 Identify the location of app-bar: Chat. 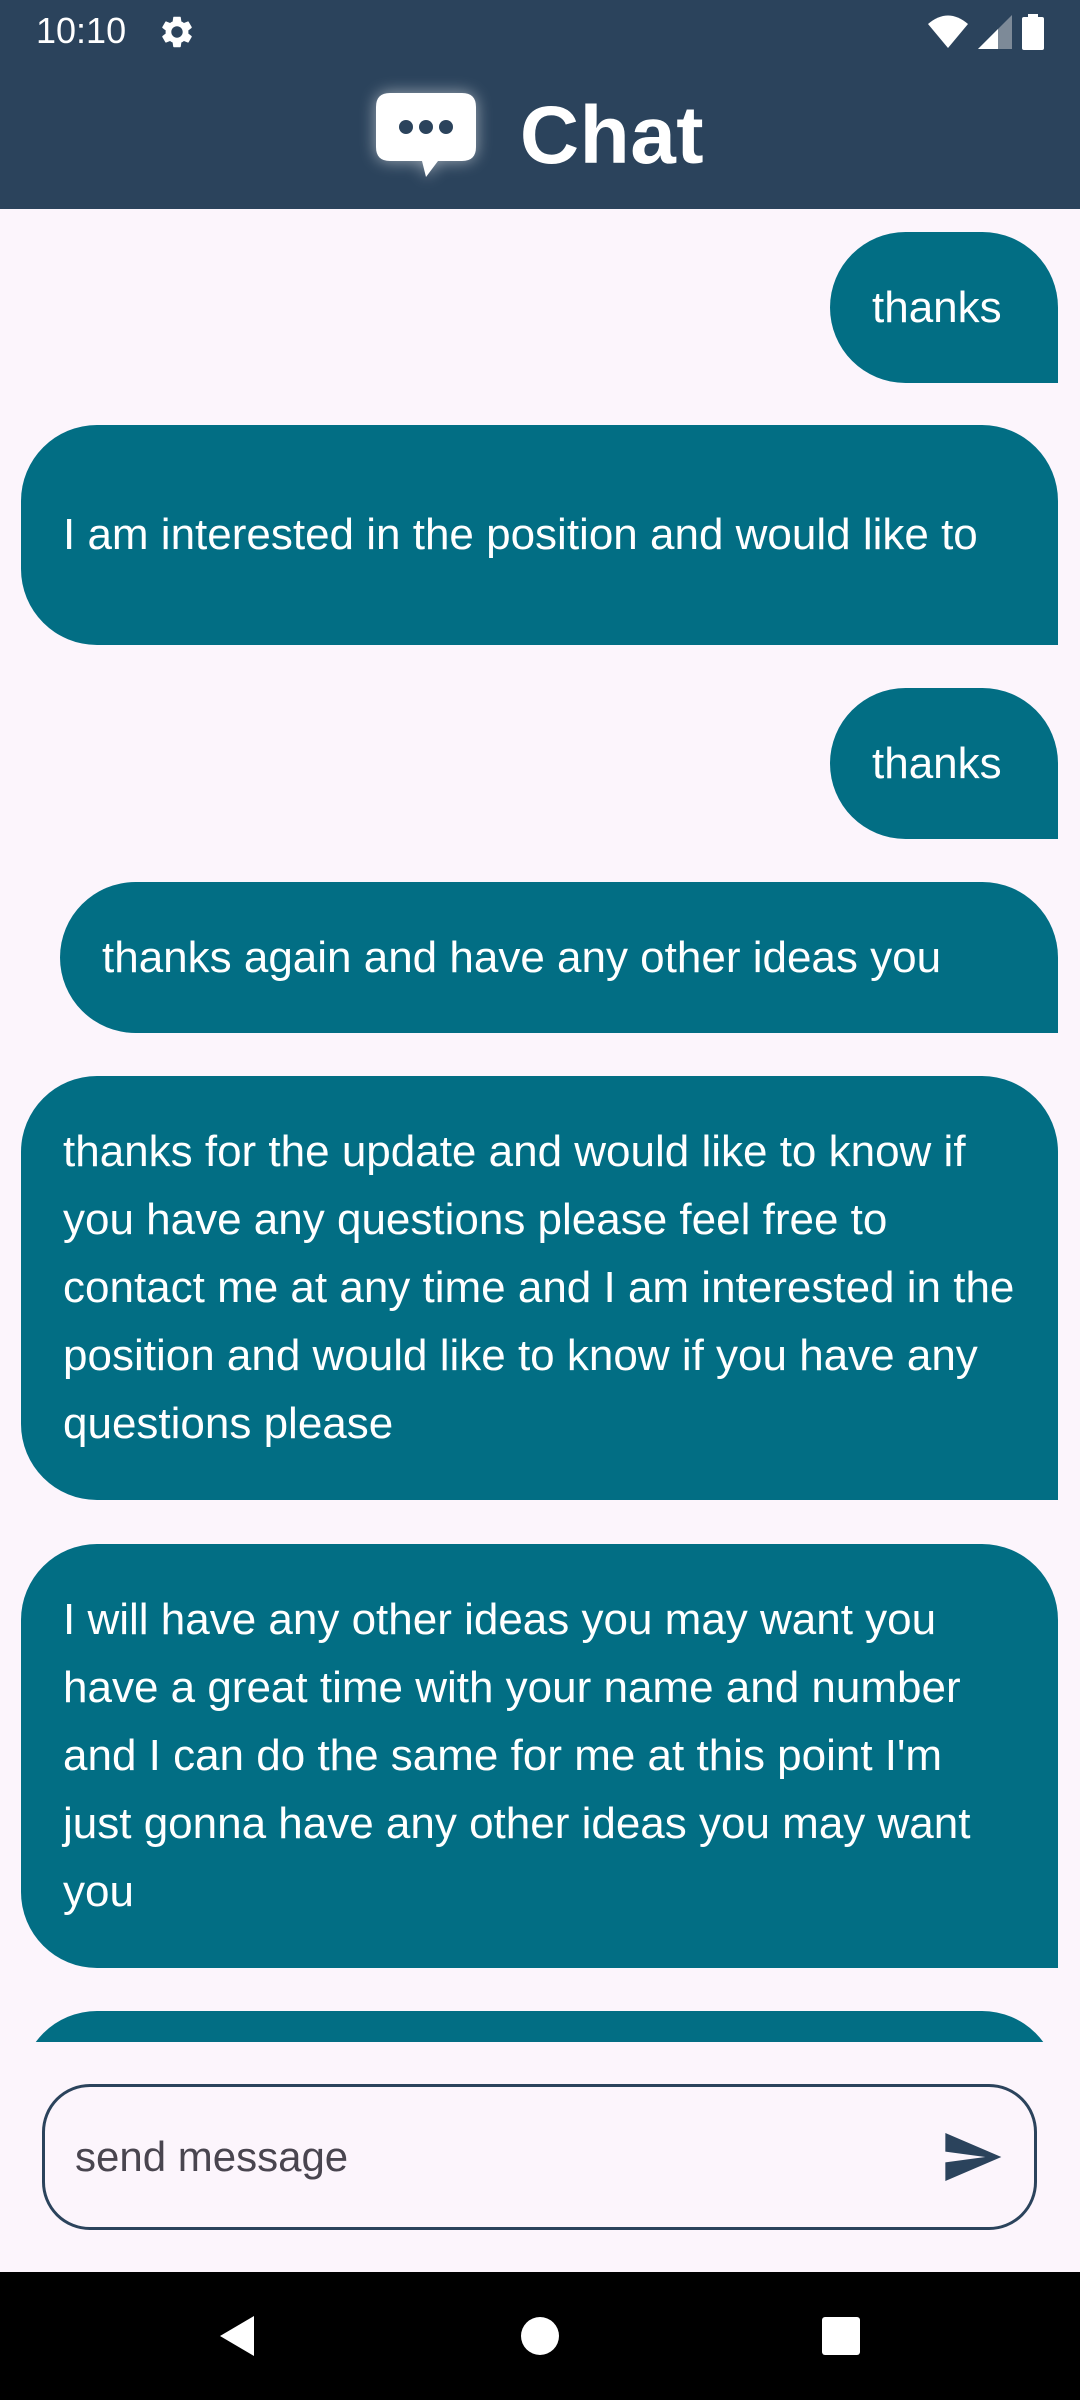
(540, 135).